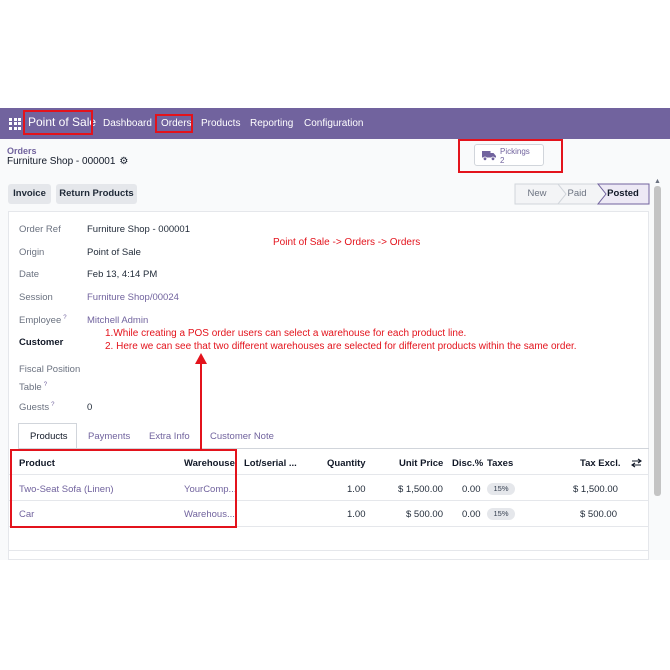 Image resolution: width=670 pixels, height=670 pixels. I want to click on menu-products: Products, so click(220, 123).